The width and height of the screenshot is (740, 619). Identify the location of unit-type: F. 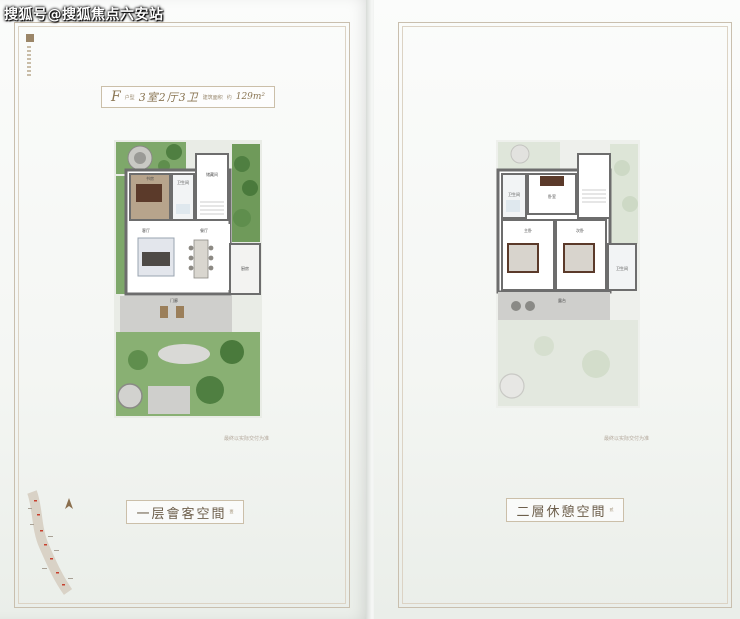
(115, 97).